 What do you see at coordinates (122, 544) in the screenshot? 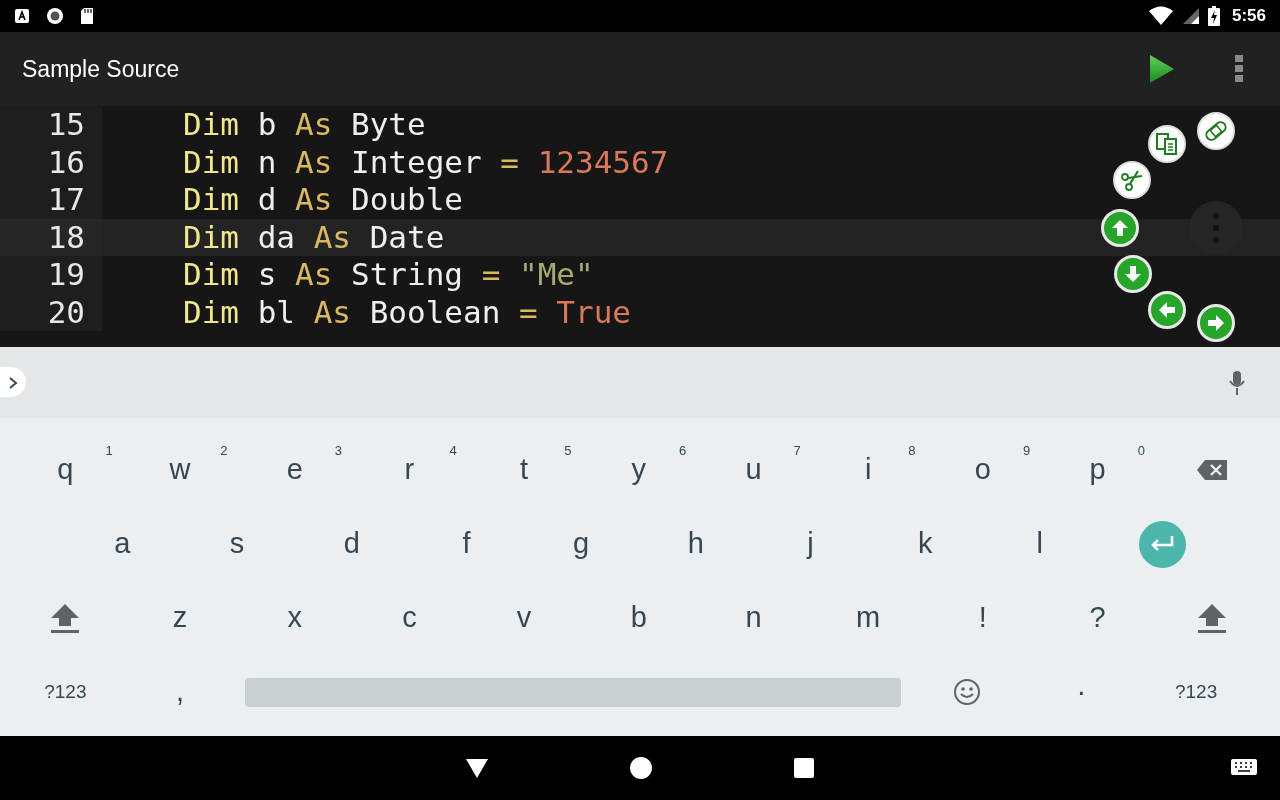
I see `key-button: a` at bounding box center [122, 544].